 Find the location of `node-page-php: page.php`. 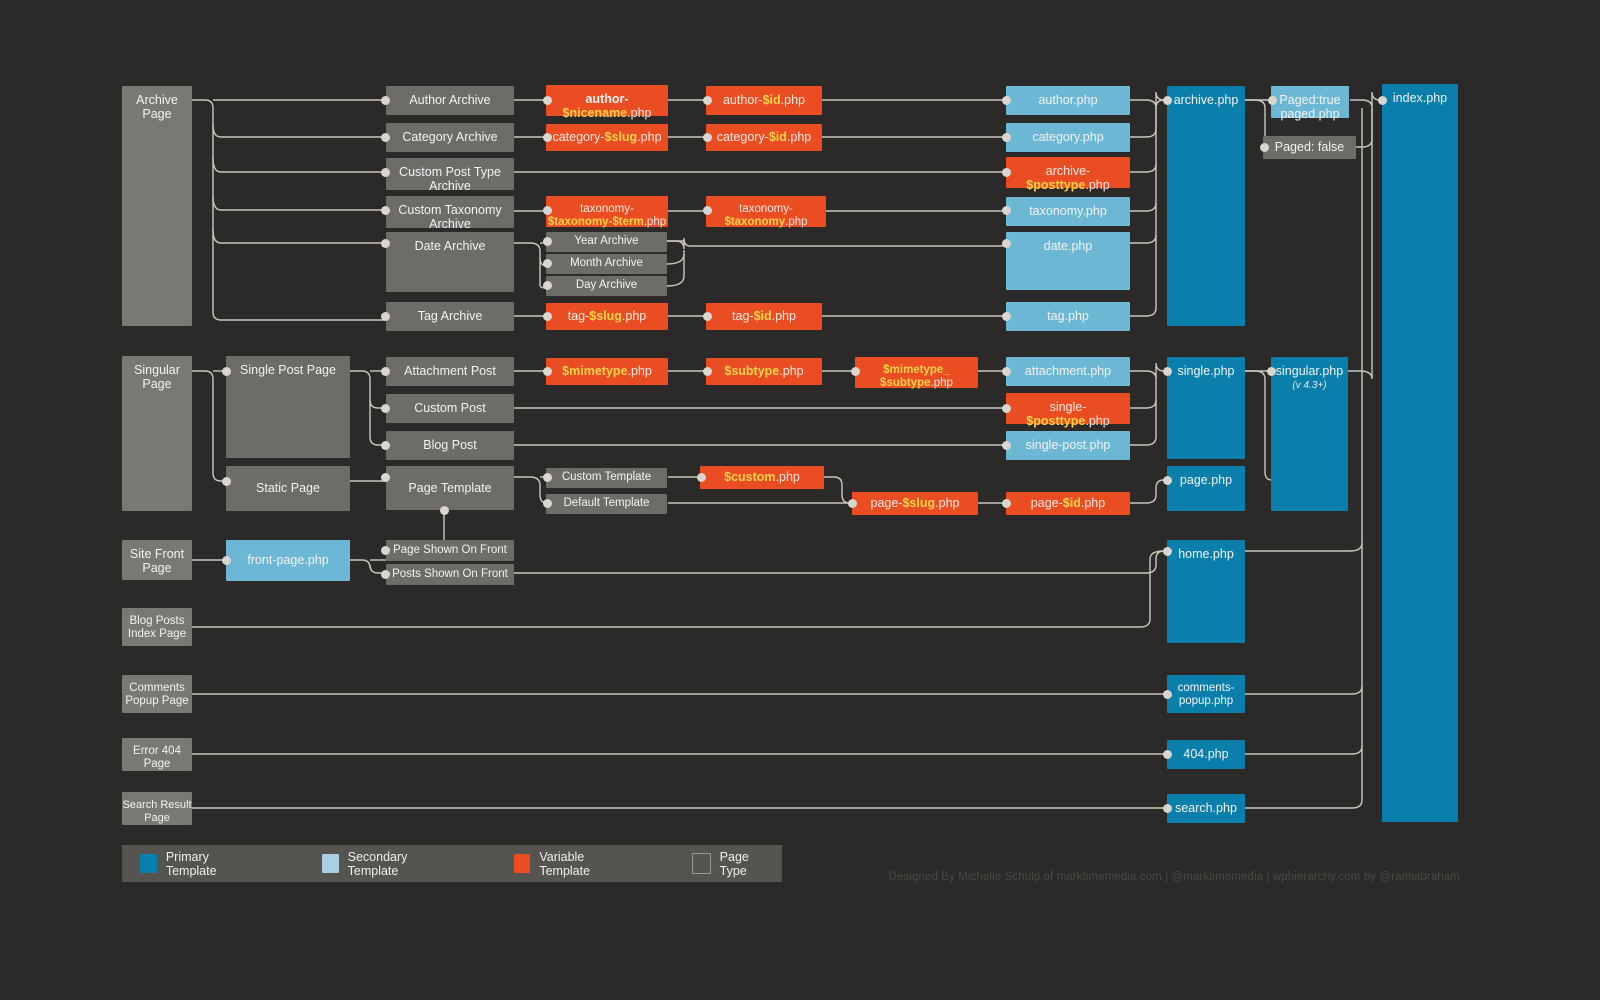

node-page-php: page.php is located at coordinates (1206, 488).